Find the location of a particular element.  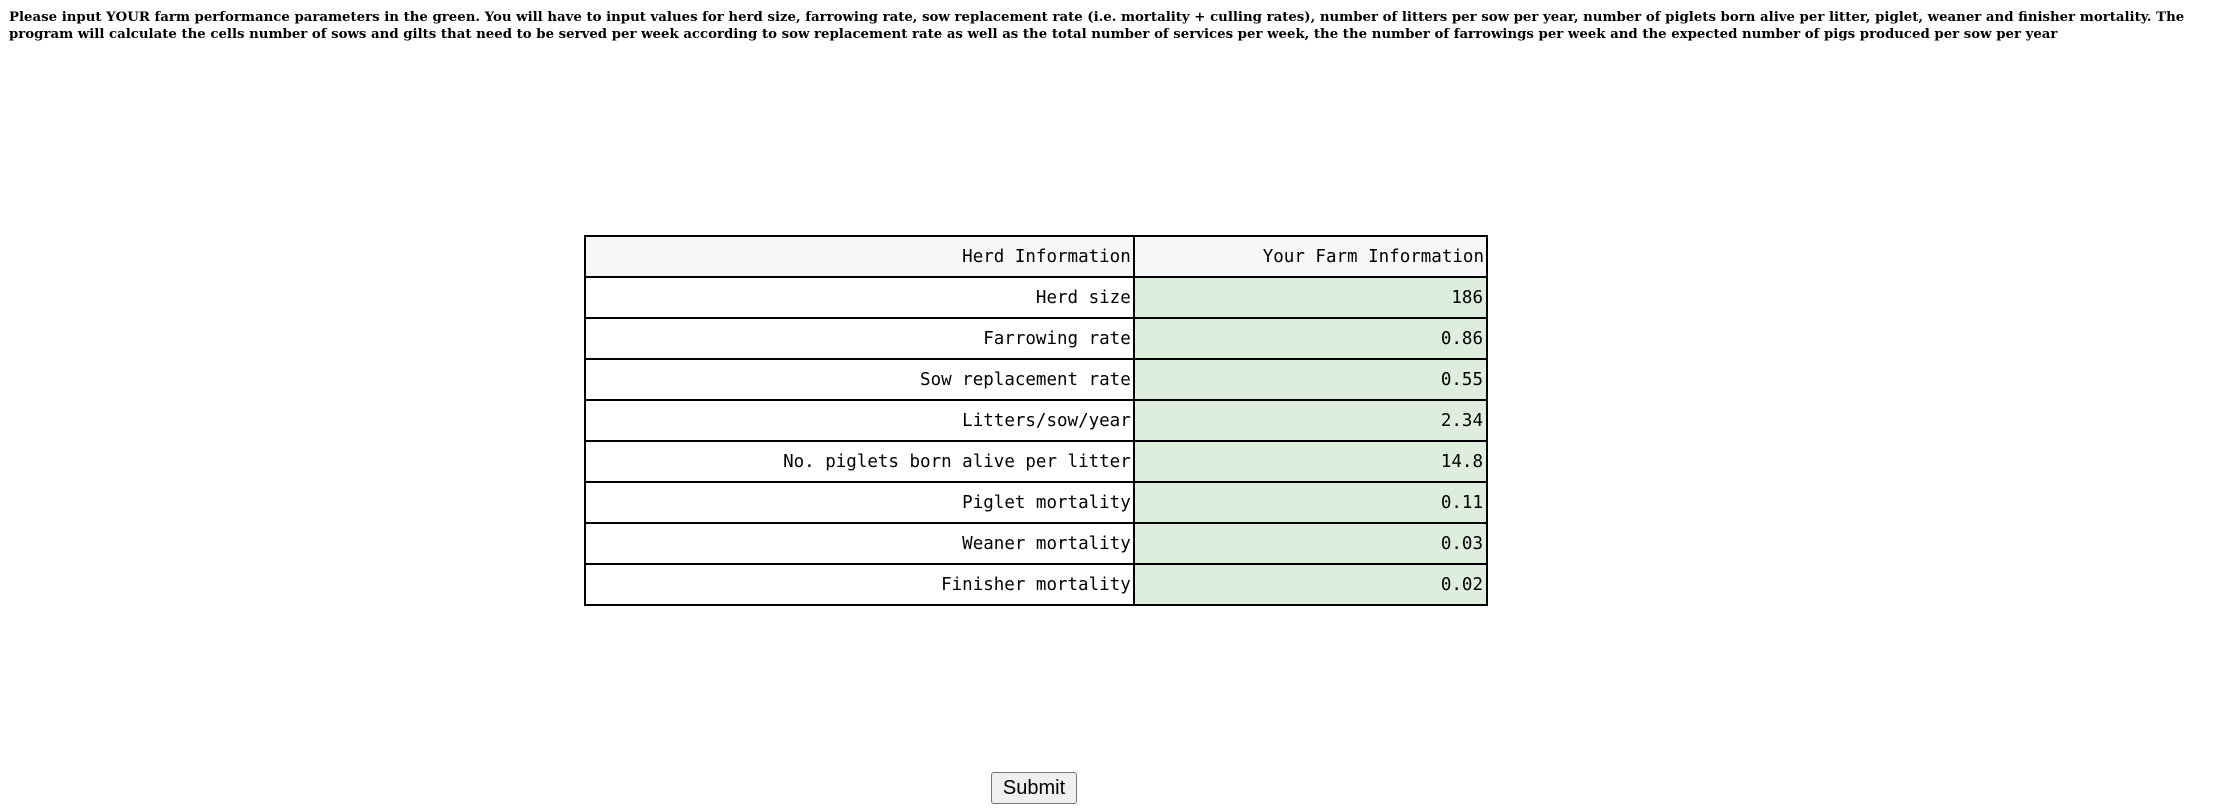

herd-size-input is located at coordinates (1310, 297).